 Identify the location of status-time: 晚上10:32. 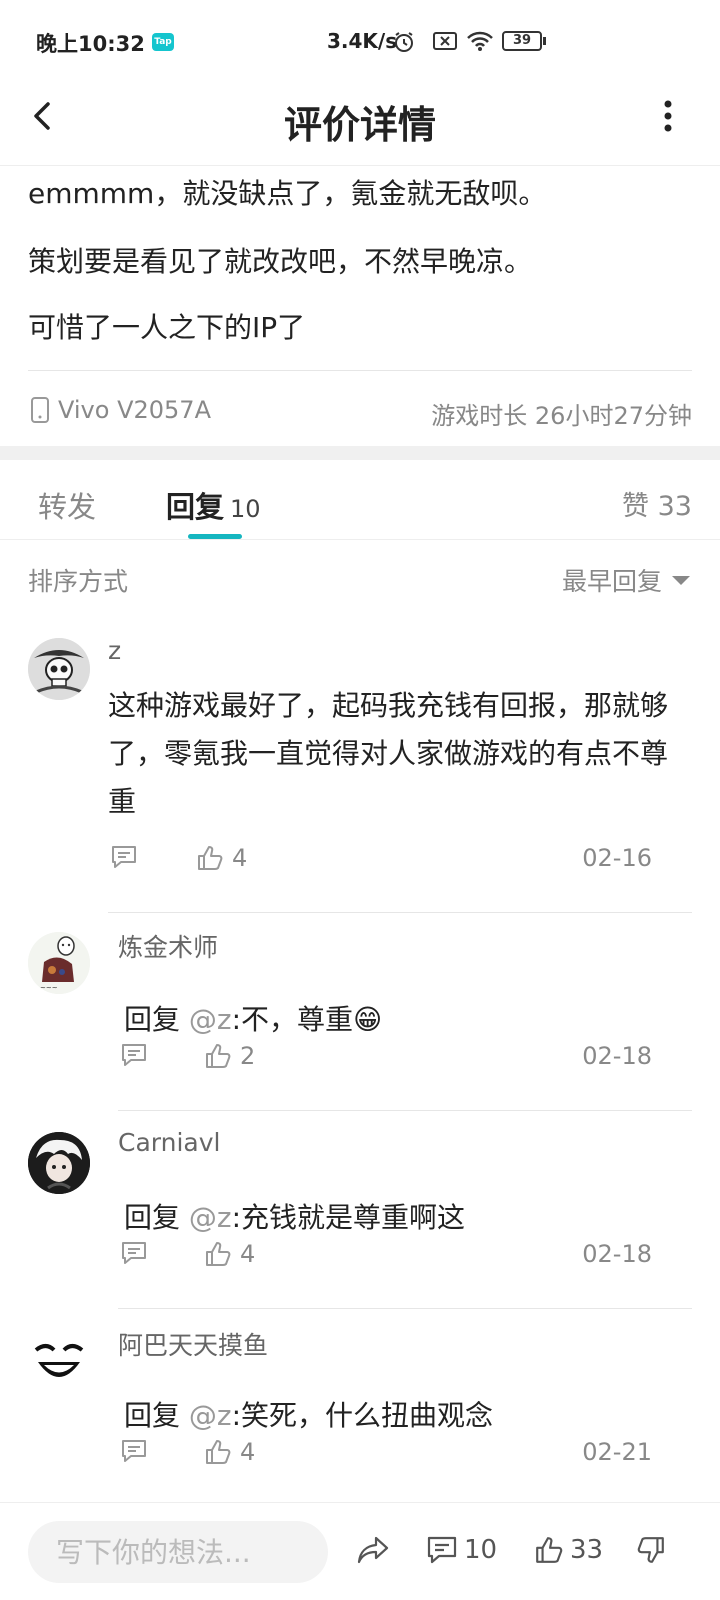
(90, 44).